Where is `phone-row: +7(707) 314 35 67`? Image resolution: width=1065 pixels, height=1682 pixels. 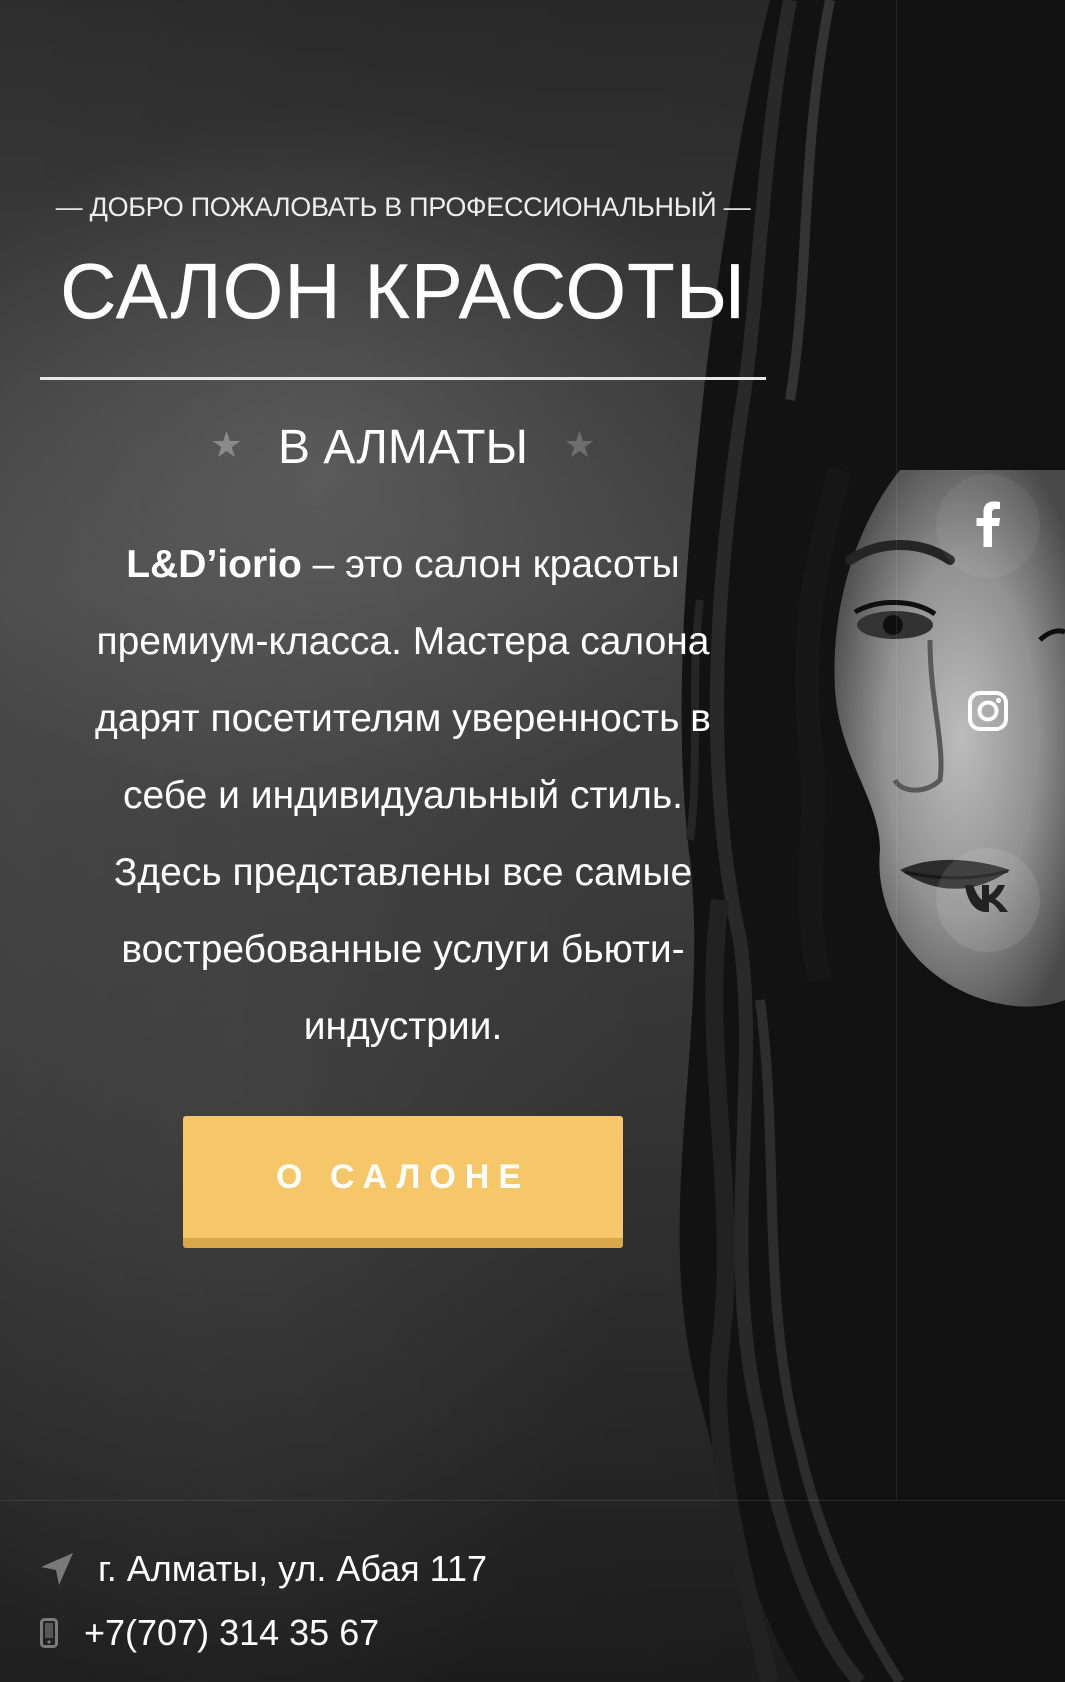 phone-row: +7(707) 314 35 67 is located at coordinates (209, 1633).